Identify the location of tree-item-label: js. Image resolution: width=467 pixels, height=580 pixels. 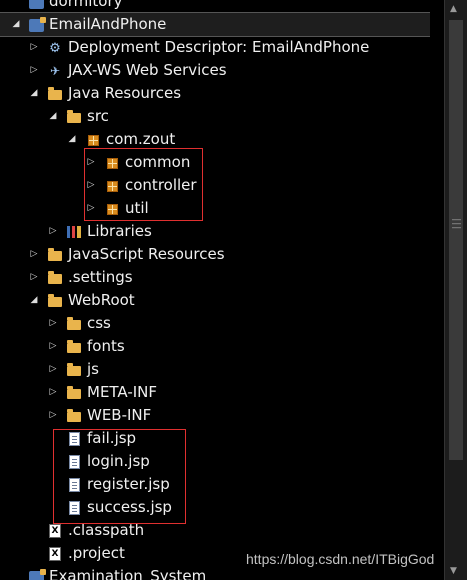
(93, 369).